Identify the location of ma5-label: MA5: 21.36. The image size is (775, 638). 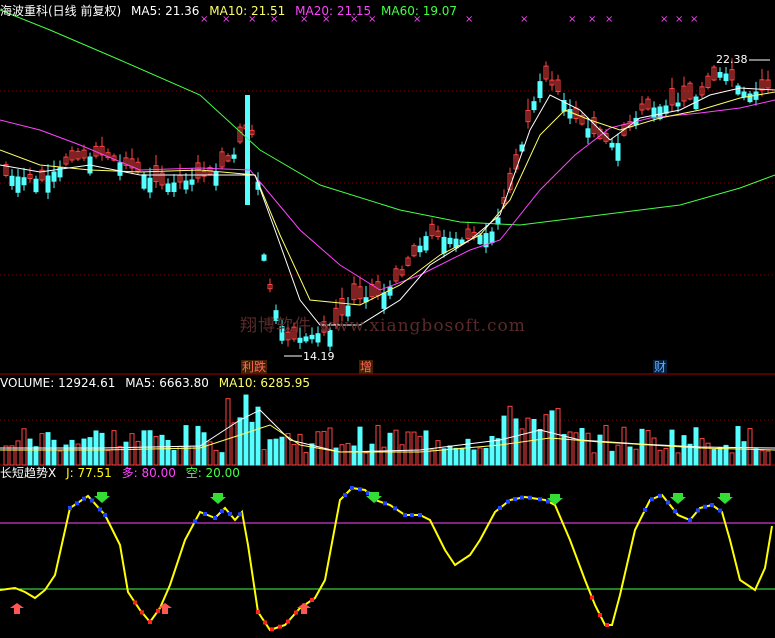
(165, 11).